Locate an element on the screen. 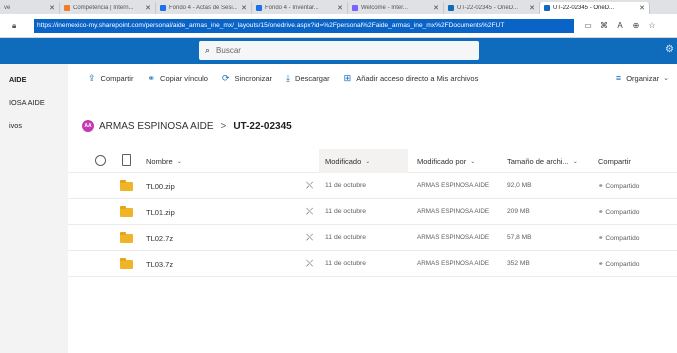 The width and height of the screenshot is (677, 353). file-name: TL03.7z is located at coordinates (159, 264).